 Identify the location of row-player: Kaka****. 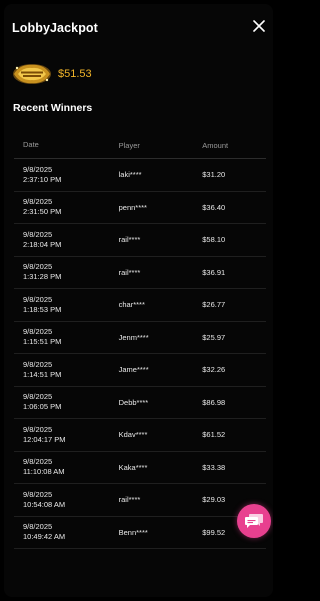
(133, 467).